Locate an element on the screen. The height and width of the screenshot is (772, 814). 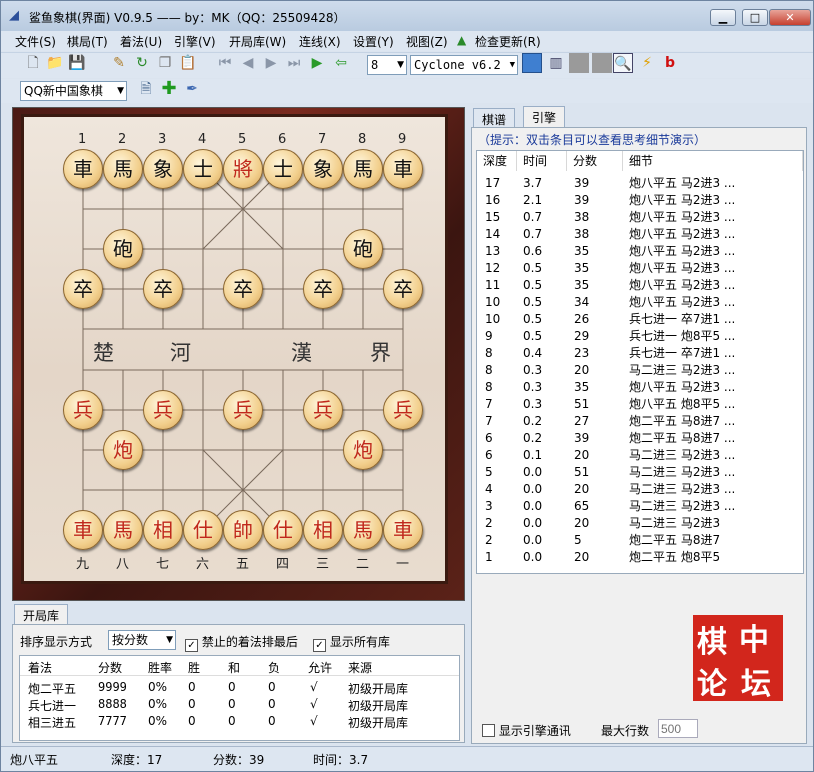
col-draw: 和 is located at coordinates (234, 667).